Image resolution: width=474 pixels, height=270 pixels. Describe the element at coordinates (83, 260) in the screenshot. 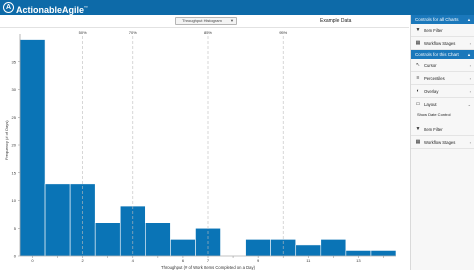

I see `x-tick-label: 2` at that location.